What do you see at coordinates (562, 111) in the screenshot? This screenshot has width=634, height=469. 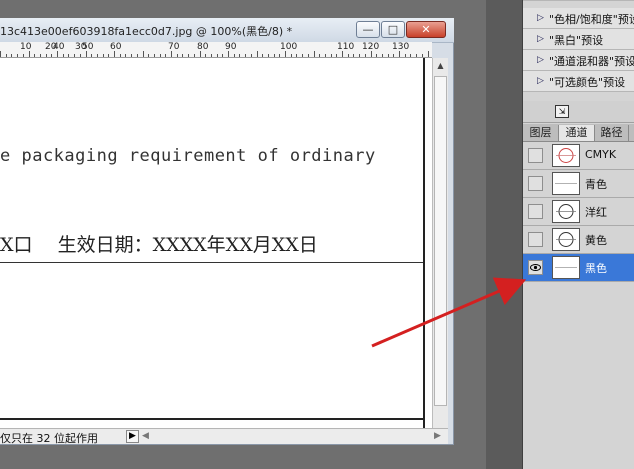 I see `return-to-adjustments-icon: ⇲` at bounding box center [562, 111].